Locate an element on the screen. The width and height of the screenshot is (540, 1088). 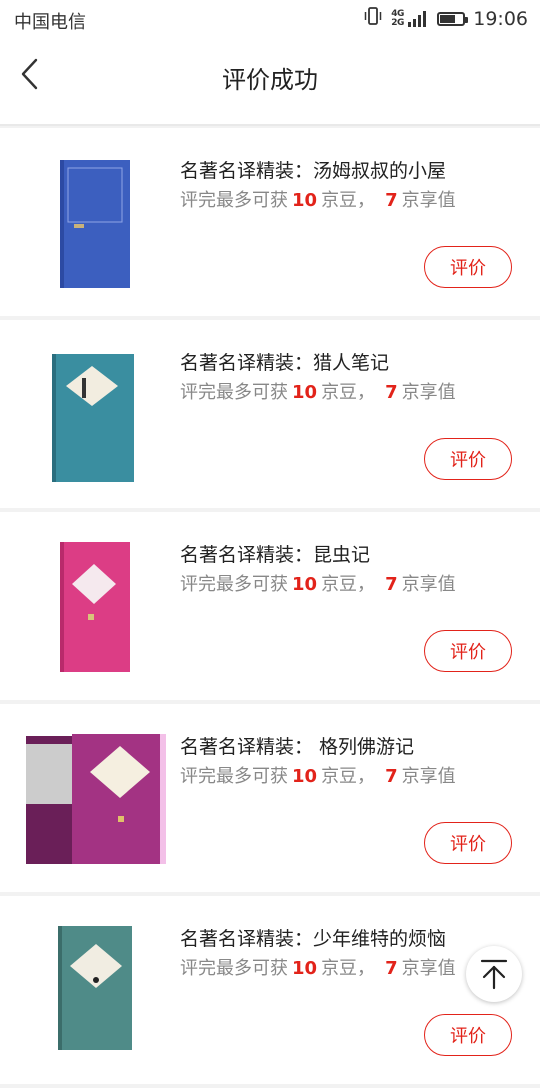
status-bar: 中国电信 4G 2G 19:06 is located at coordinates (270, 18).